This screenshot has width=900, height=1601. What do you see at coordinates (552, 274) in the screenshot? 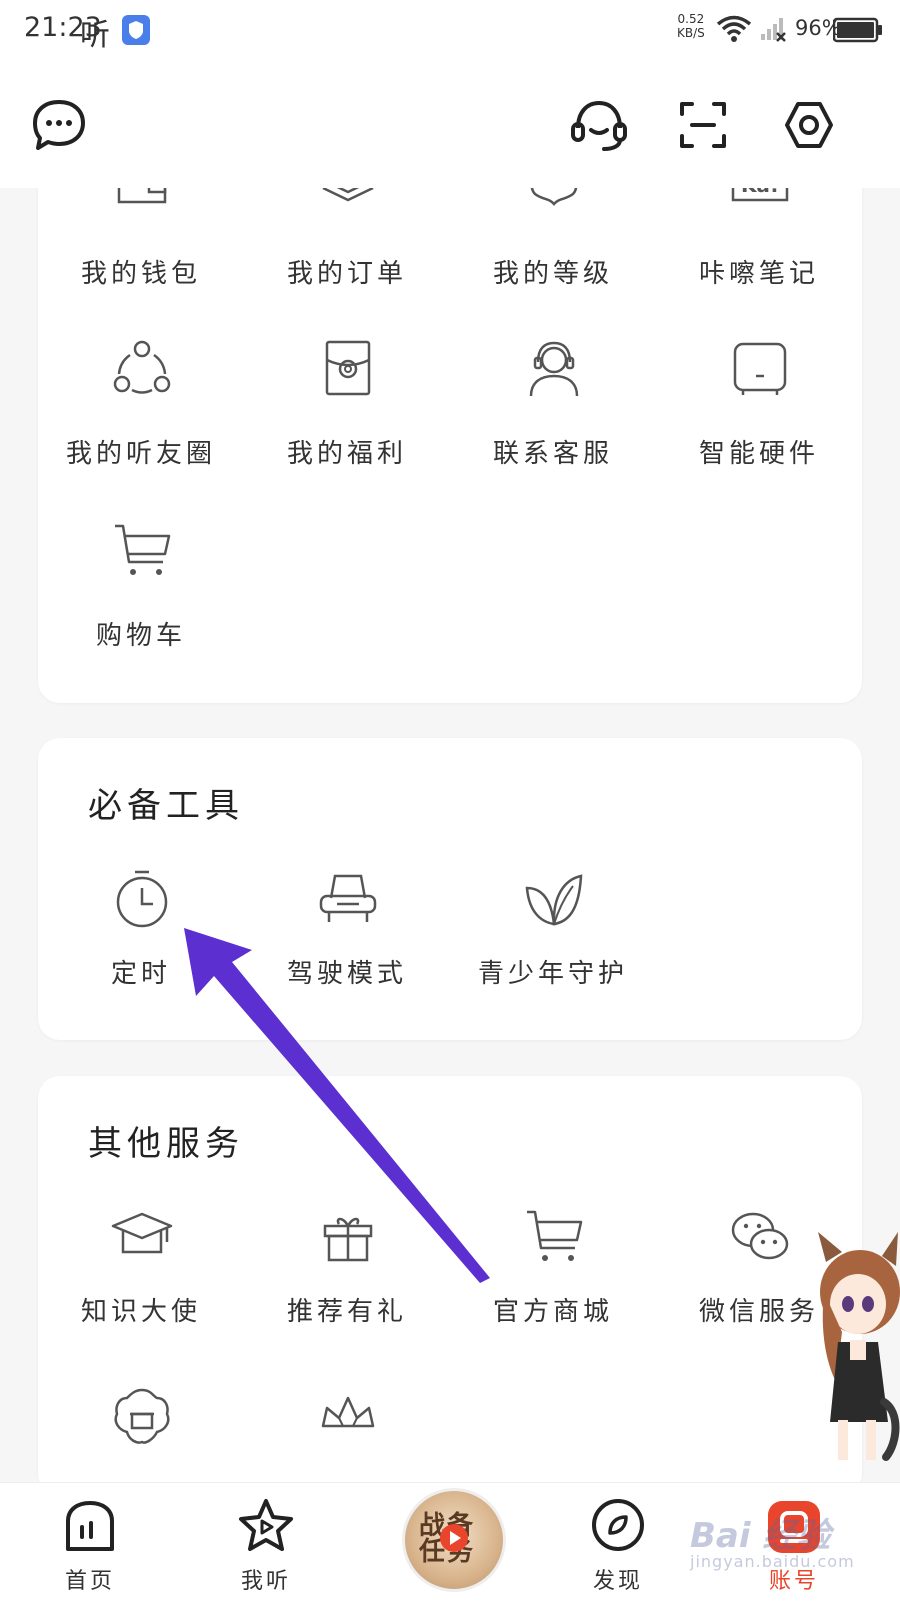
I see `grid-item-label: 我的等级` at bounding box center [552, 274].